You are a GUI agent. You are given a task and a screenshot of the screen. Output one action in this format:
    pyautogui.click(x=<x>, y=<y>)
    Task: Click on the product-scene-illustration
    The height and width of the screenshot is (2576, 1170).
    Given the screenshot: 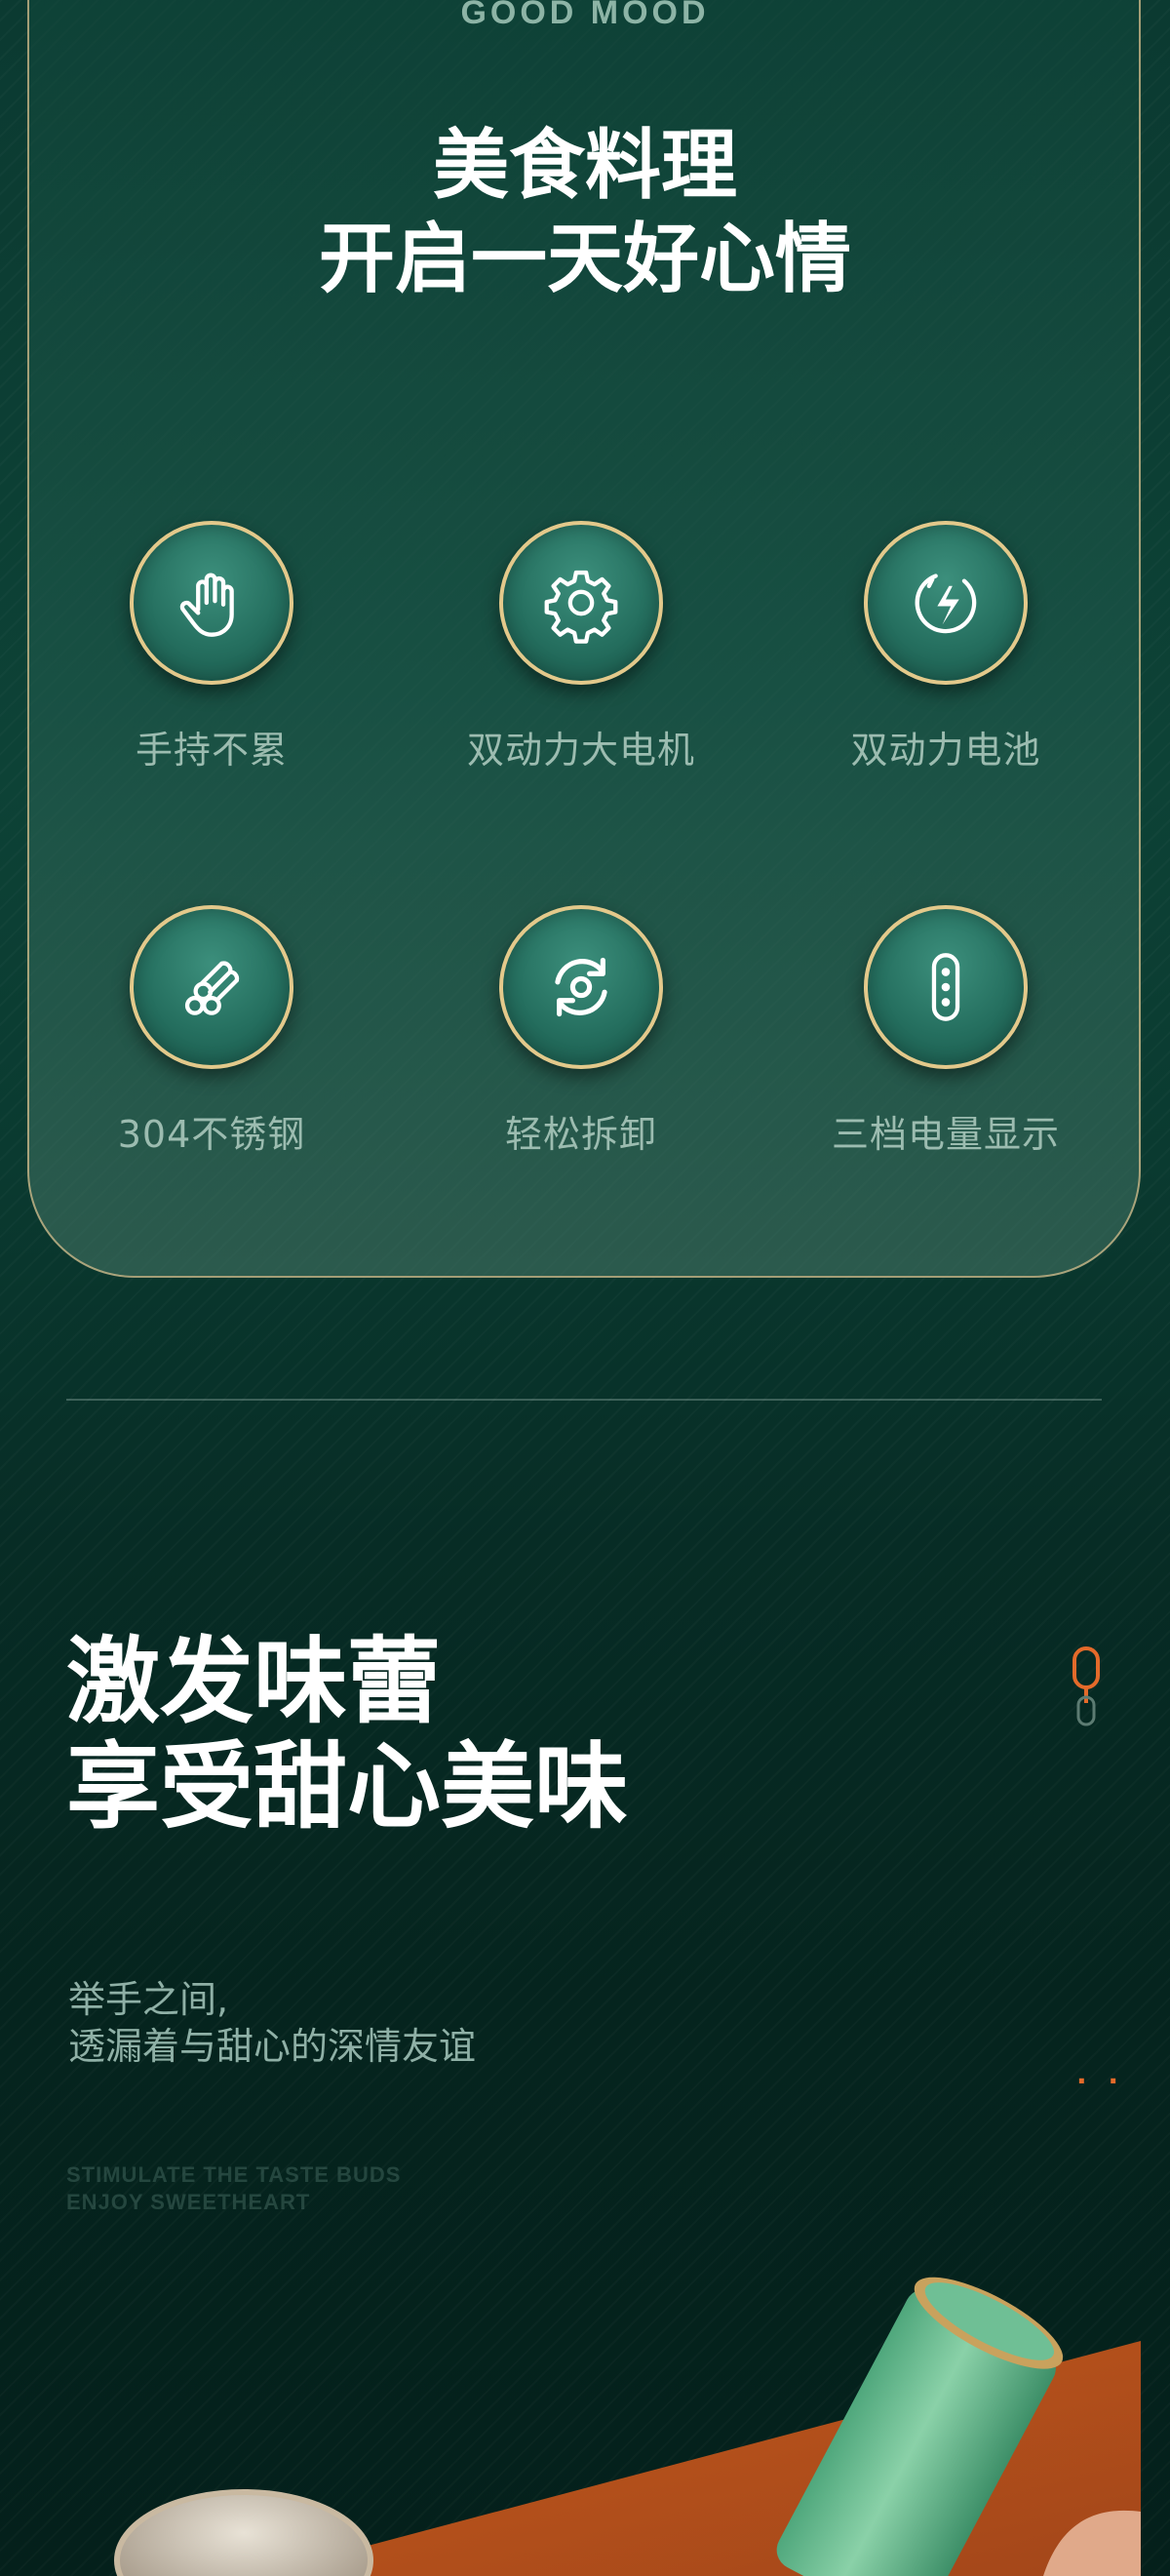 What is the action you would take?
    pyautogui.click(x=627, y=2426)
    